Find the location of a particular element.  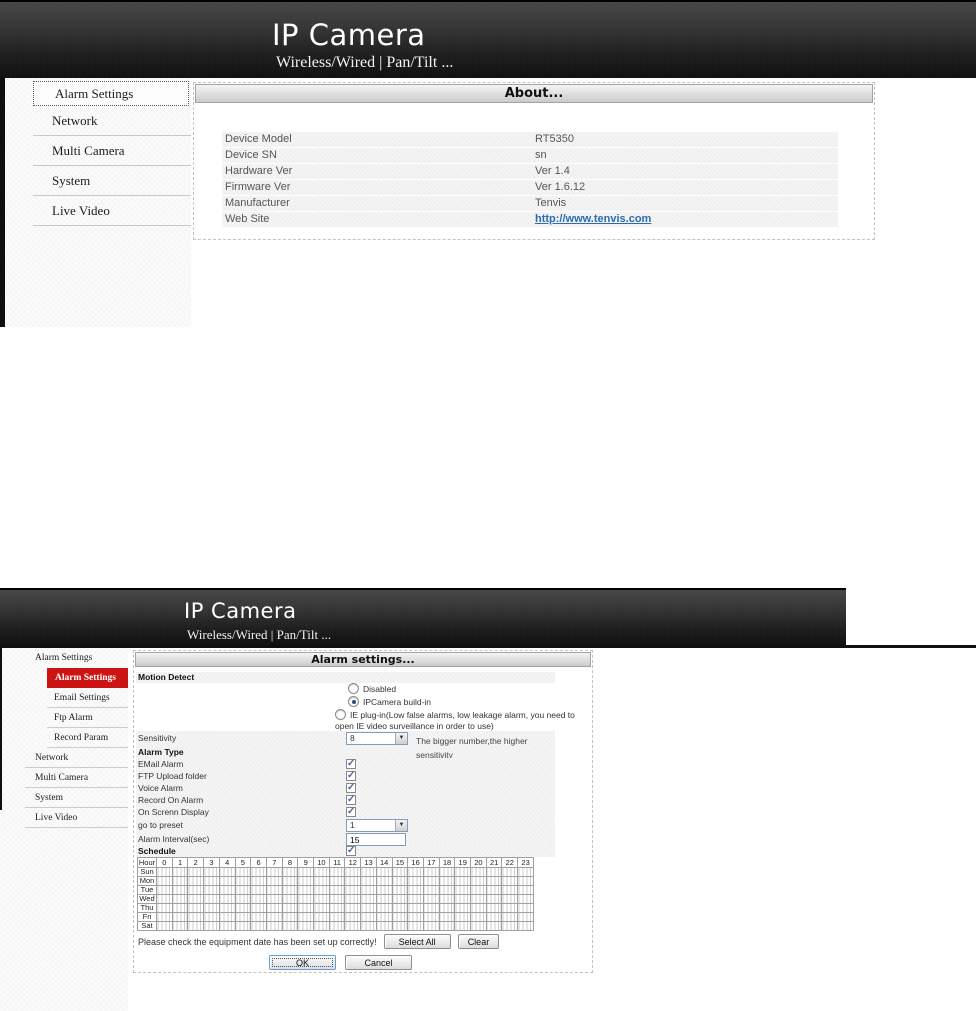

sidebar-item-alarm-settings: Alarm Settings is located at coordinates (87, 678).